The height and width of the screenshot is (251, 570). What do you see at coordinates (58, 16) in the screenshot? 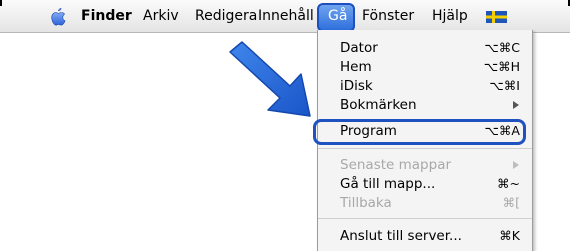
I see `apple-menu-icon` at bounding box center [58, 16].